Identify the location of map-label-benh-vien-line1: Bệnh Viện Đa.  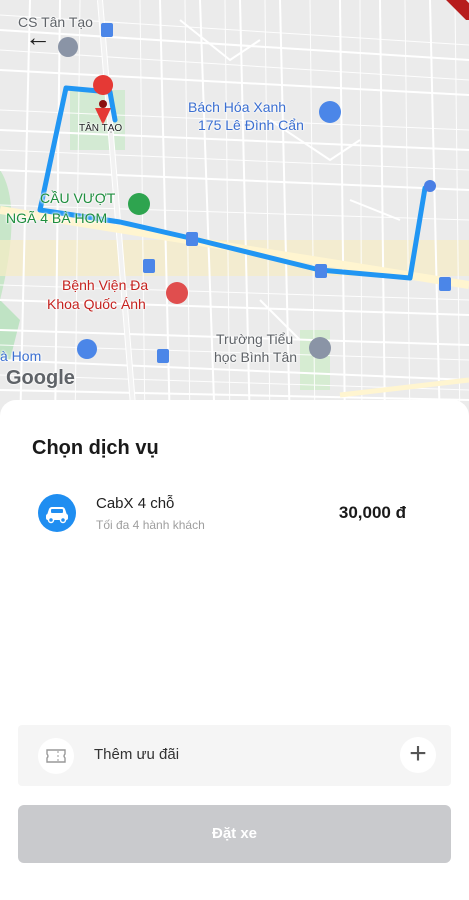
(105, 285).